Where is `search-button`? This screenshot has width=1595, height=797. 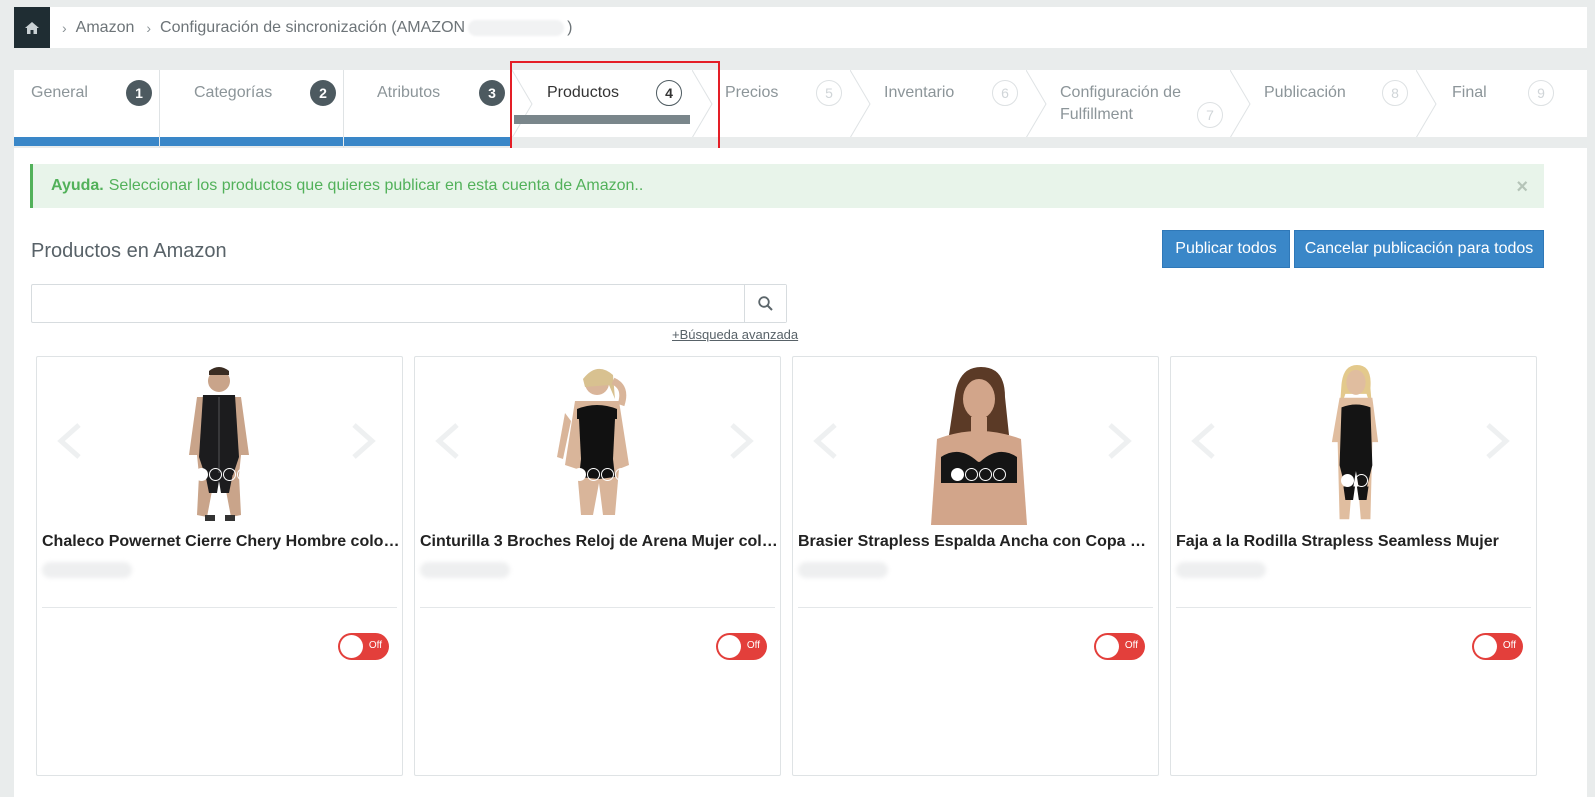 search-button is located at coordinates (765, 303).